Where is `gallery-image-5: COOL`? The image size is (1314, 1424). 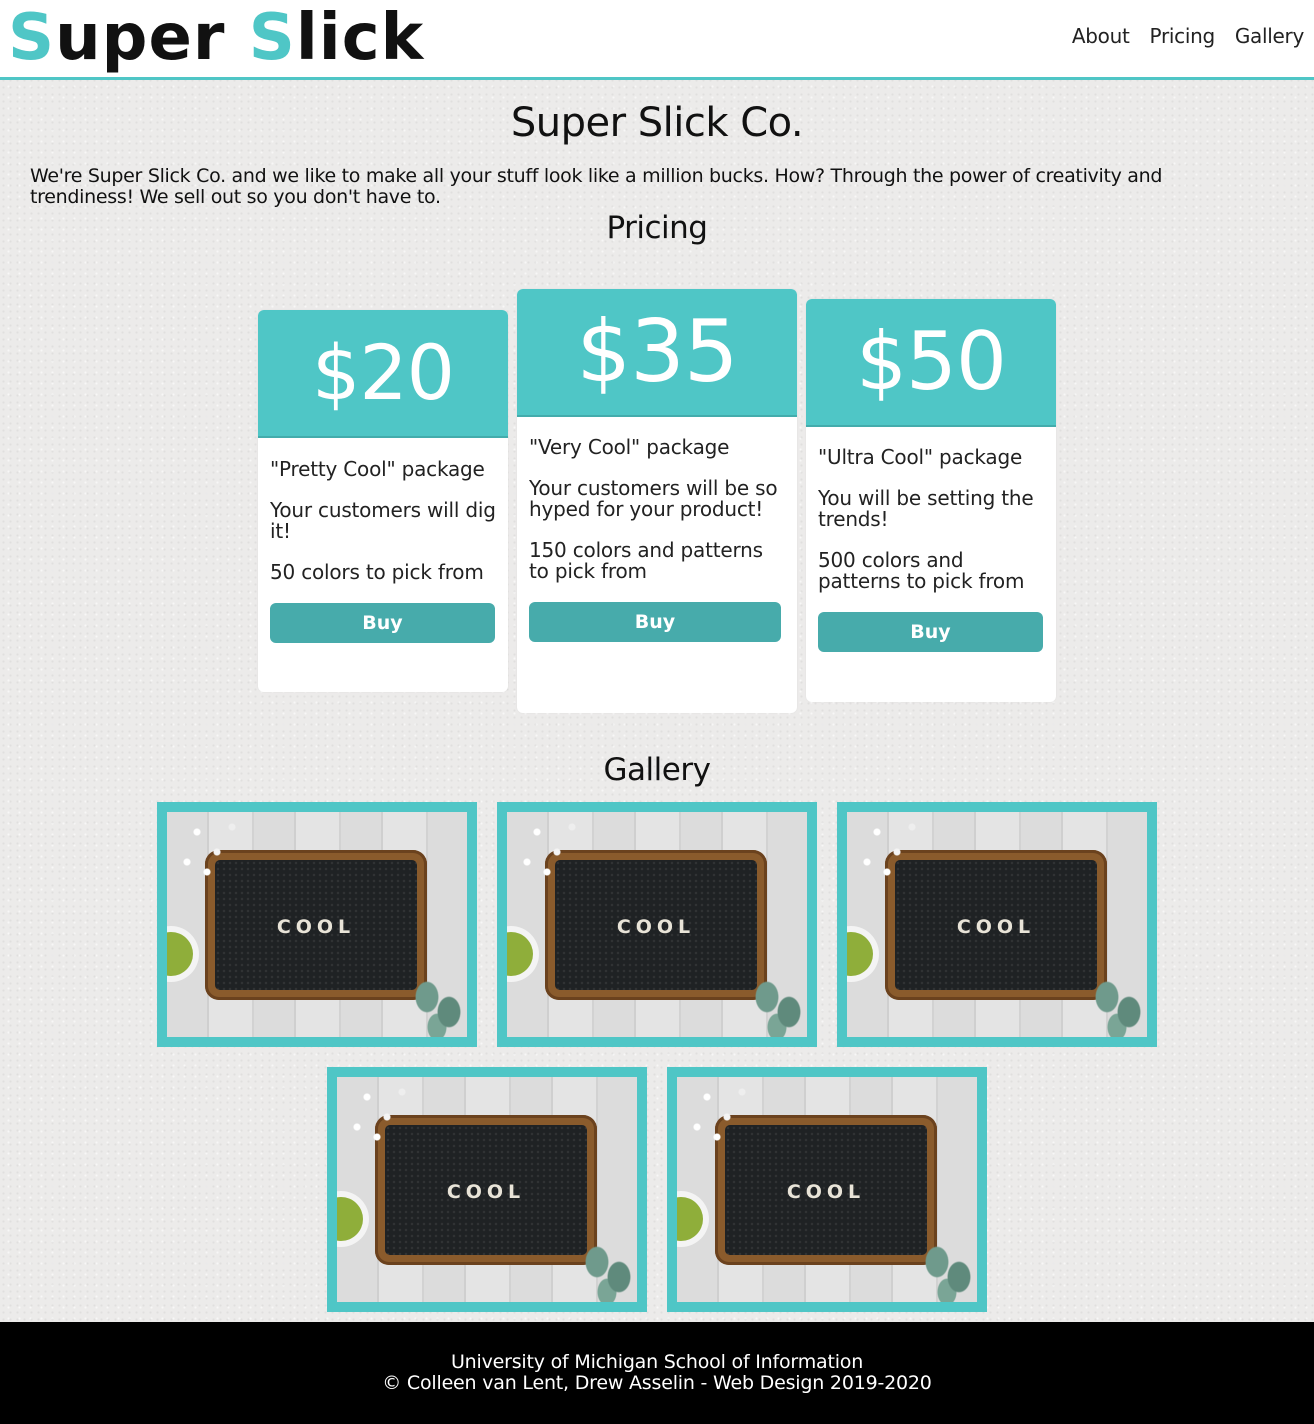 gallery-image-5: COOL is located at coordinates (827, 1189).